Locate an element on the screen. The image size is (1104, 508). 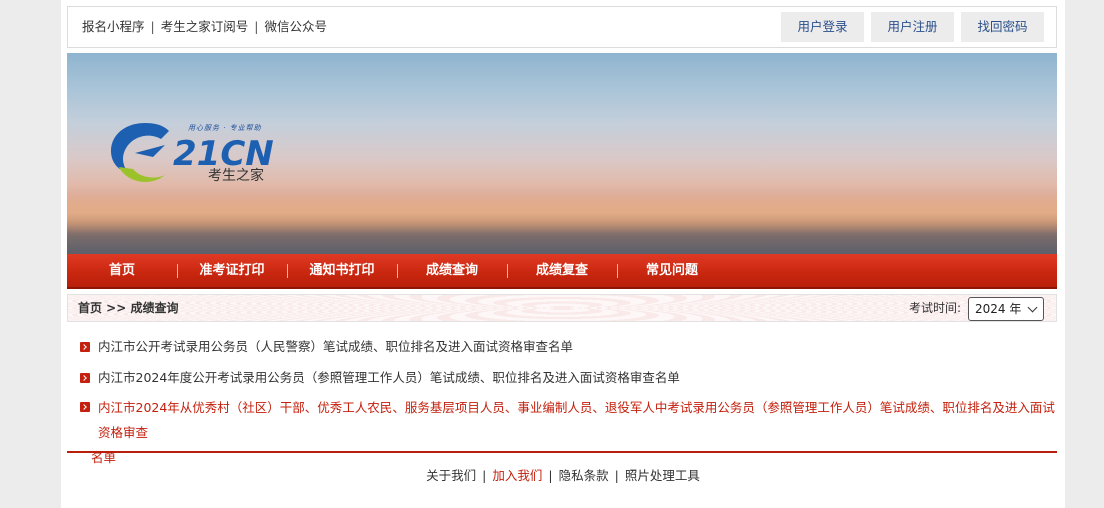
mini-program-link: 报名小程序 is located at coordinates (113, 26).